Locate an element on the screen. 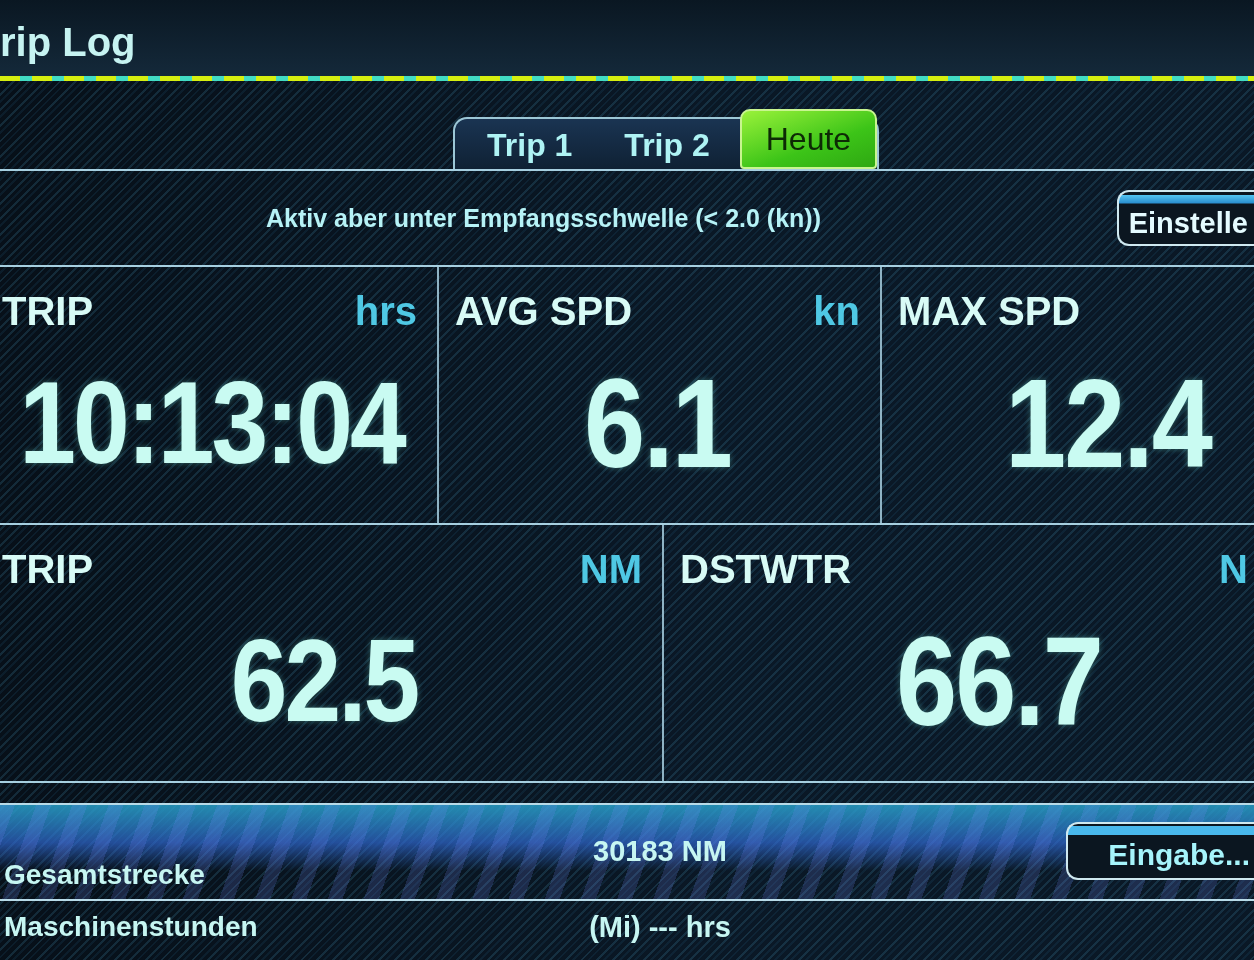 The image size is (1254, 960). unit-label: NM is located at coordinates (610, 569).